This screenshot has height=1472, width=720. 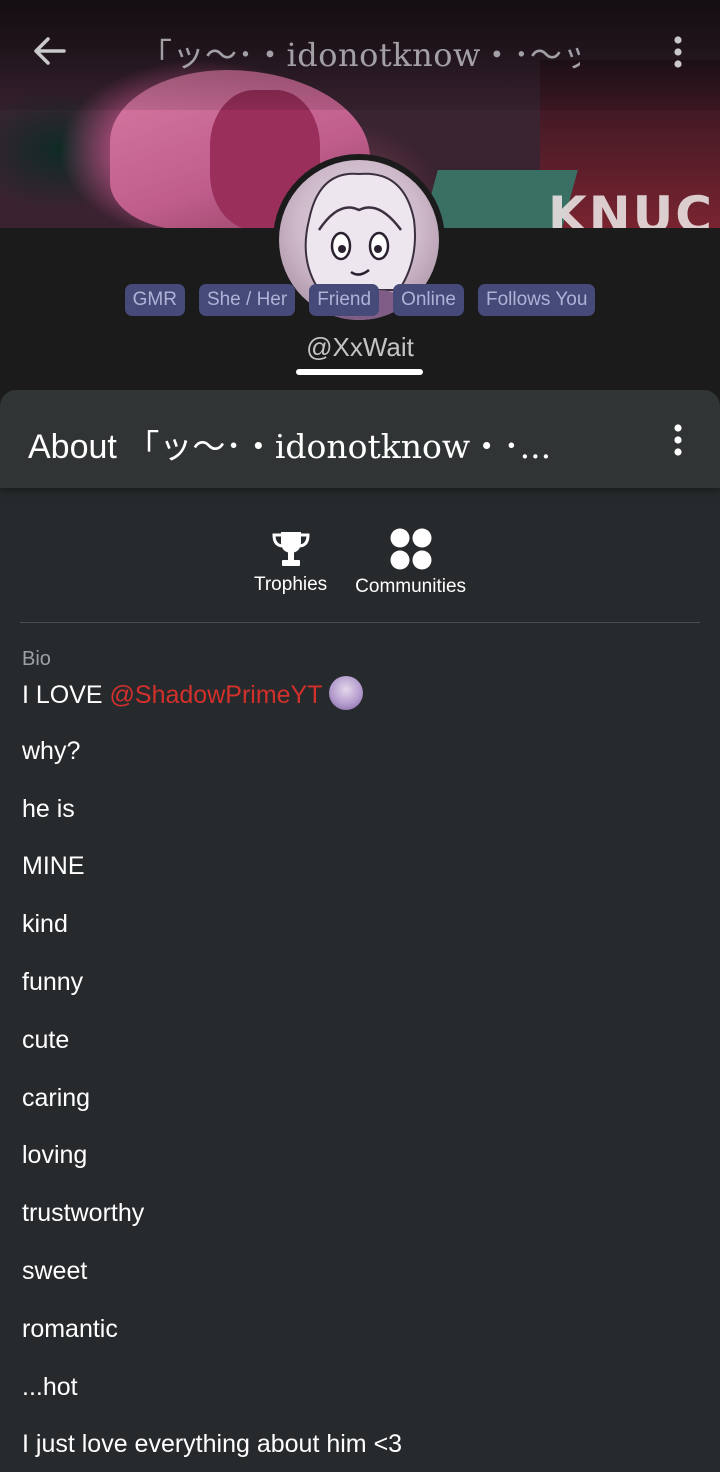 I want to click on mention-avatar, so click(x=345, y=693).